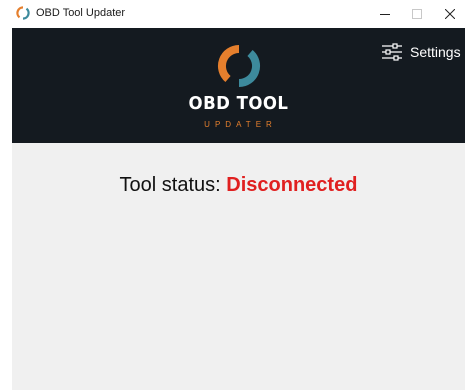  Describe the element at coordinates (238, 103) in the screenshot. I see `logo-title: OBD TOOL` at that location.